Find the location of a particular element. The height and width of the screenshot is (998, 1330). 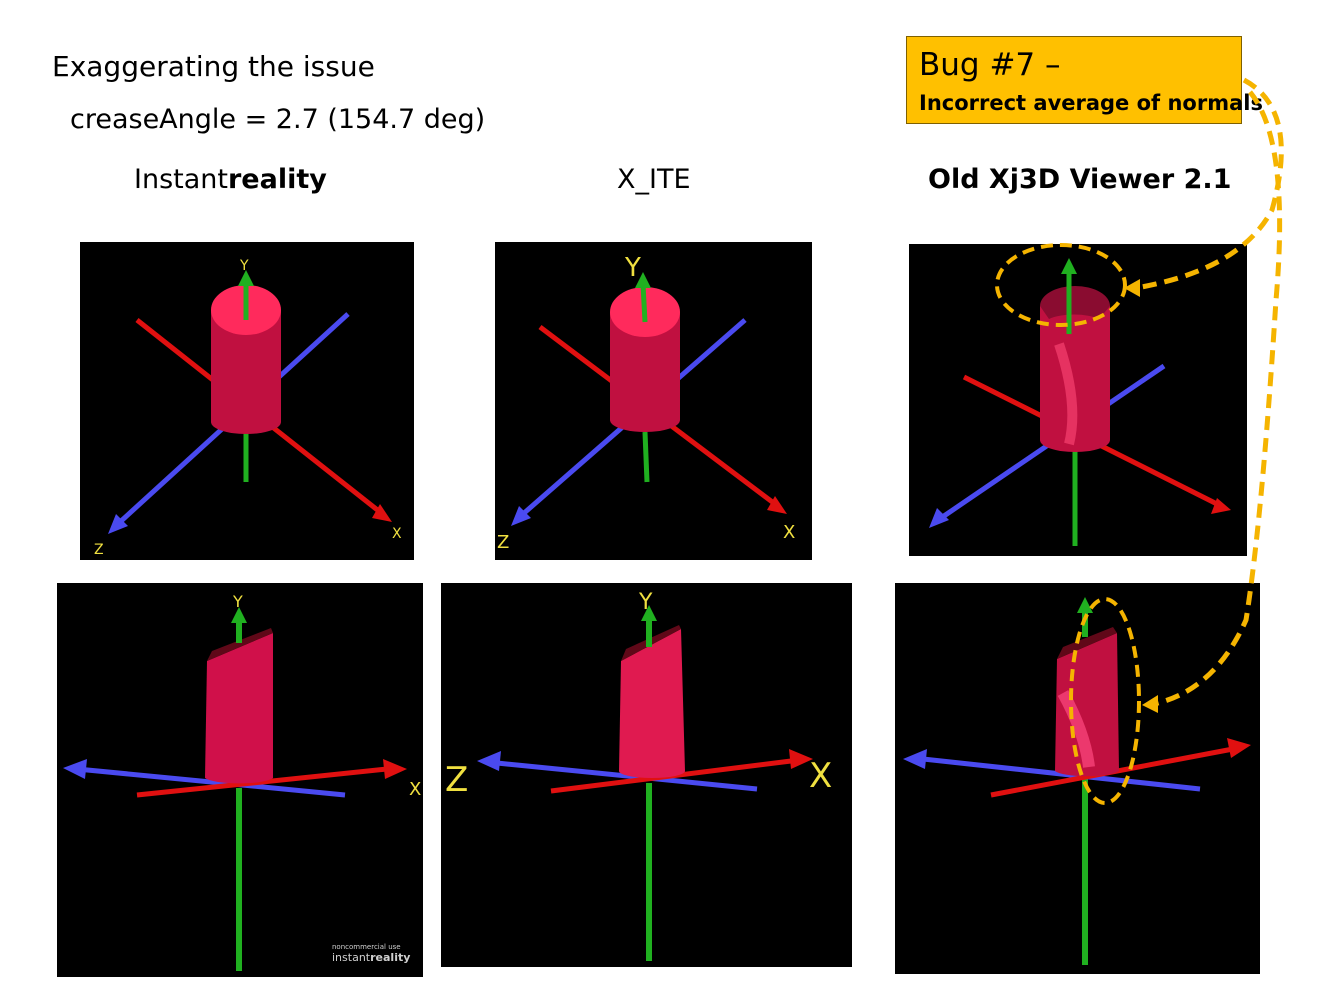

watermark-small: noncommercial use is located at coordinates (366, 947).